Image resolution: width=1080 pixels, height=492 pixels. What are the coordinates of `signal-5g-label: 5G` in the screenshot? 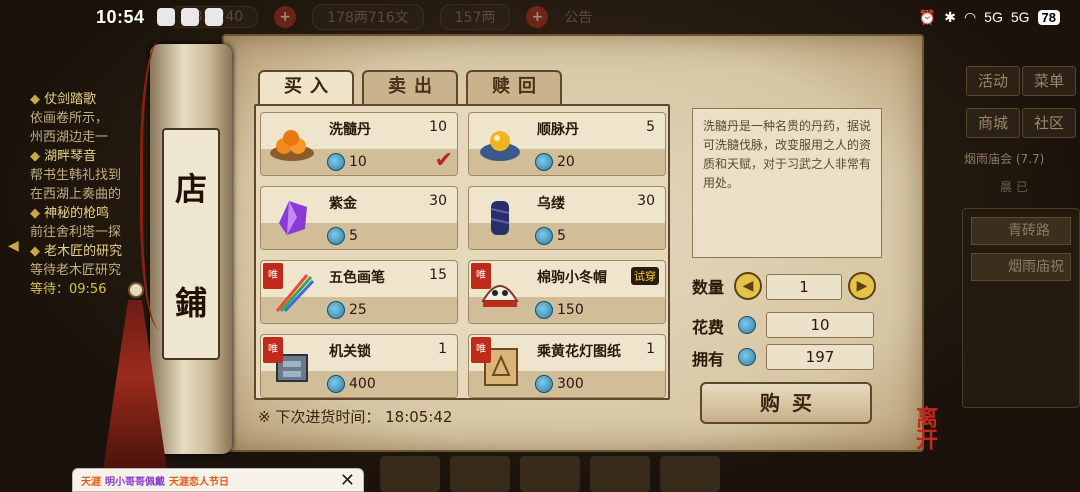 It's located at (993, 17).